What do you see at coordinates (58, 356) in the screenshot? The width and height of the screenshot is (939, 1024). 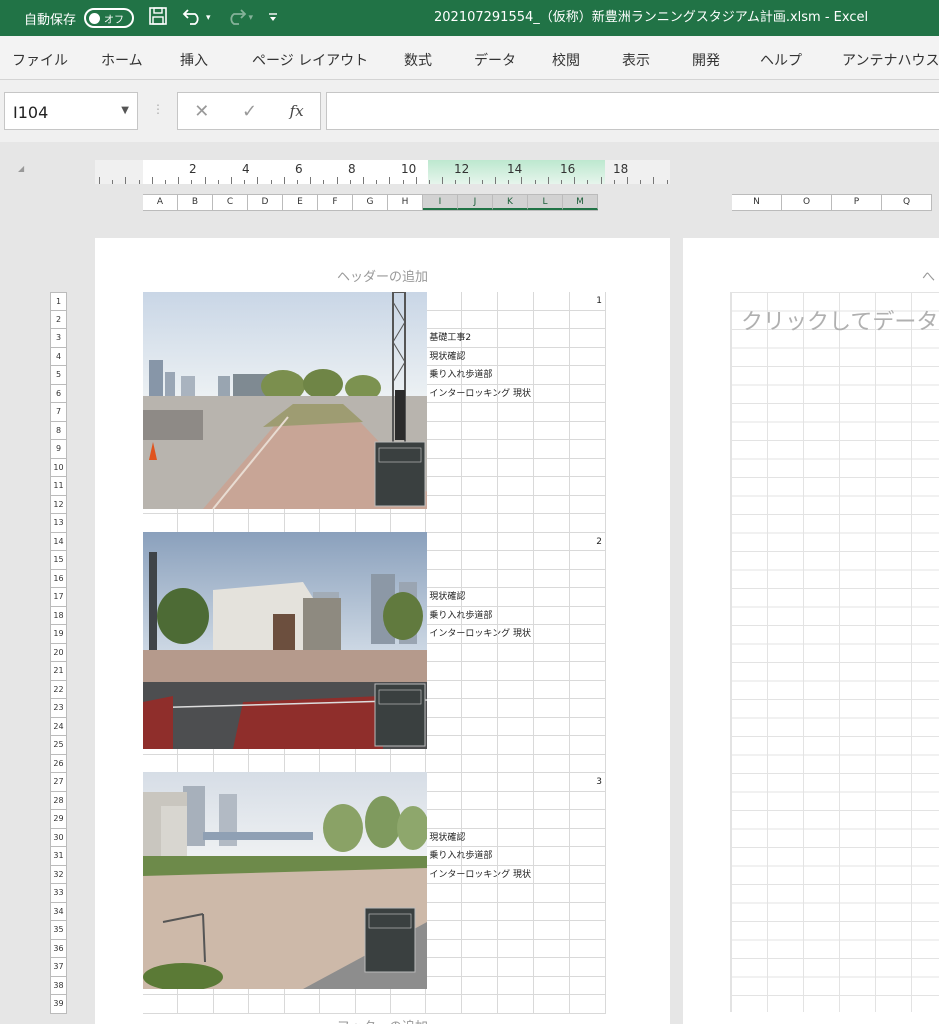 I see `row-header: 4` at bounding box center [58, 356].